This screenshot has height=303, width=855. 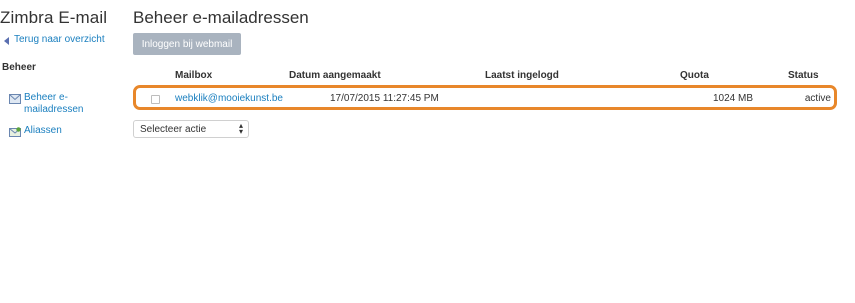 I want to click on sidebar-item-manage-addresses: Beheer e-mailadressen, so click(x=48, y=104).